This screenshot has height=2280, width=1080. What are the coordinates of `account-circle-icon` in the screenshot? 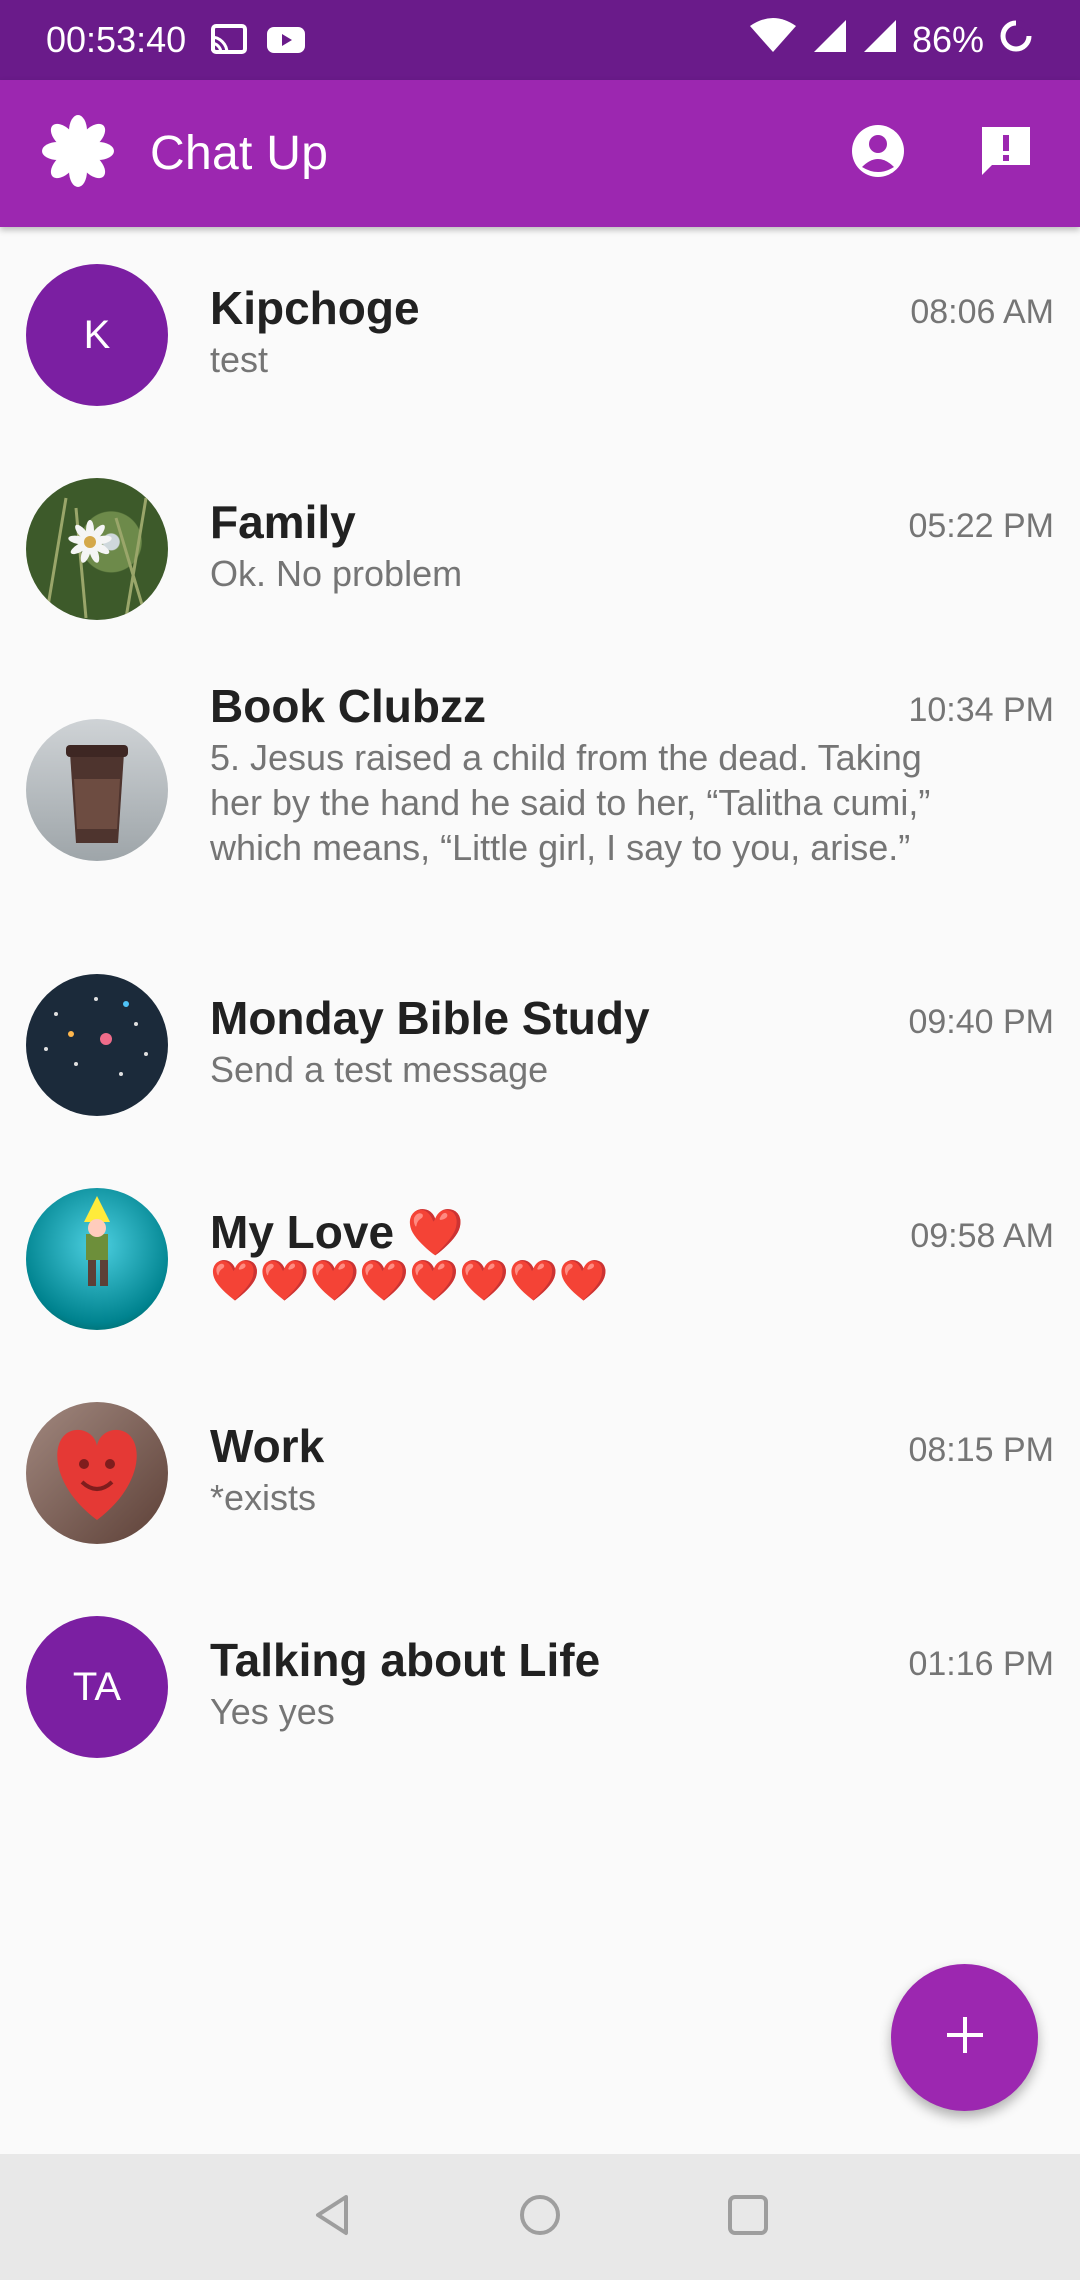 It's located at (878, 153).